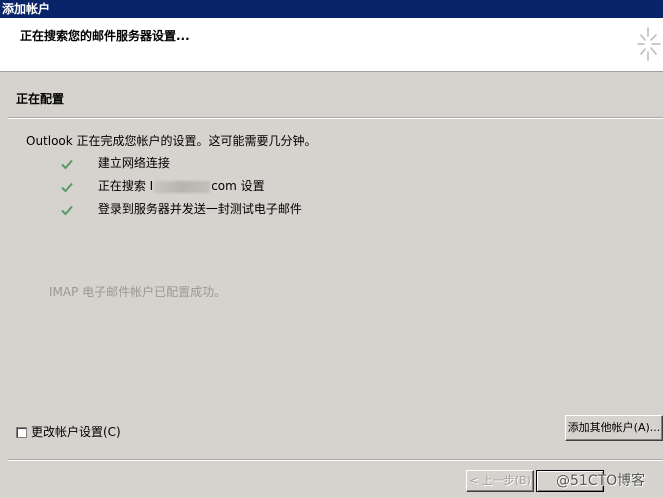 The width and height of the screenshot is (663, 498). What do you see at coordinates (601, 481) in the screenshot?
I see `watermark: @51CTO博客` at bounding box center [601, 481].